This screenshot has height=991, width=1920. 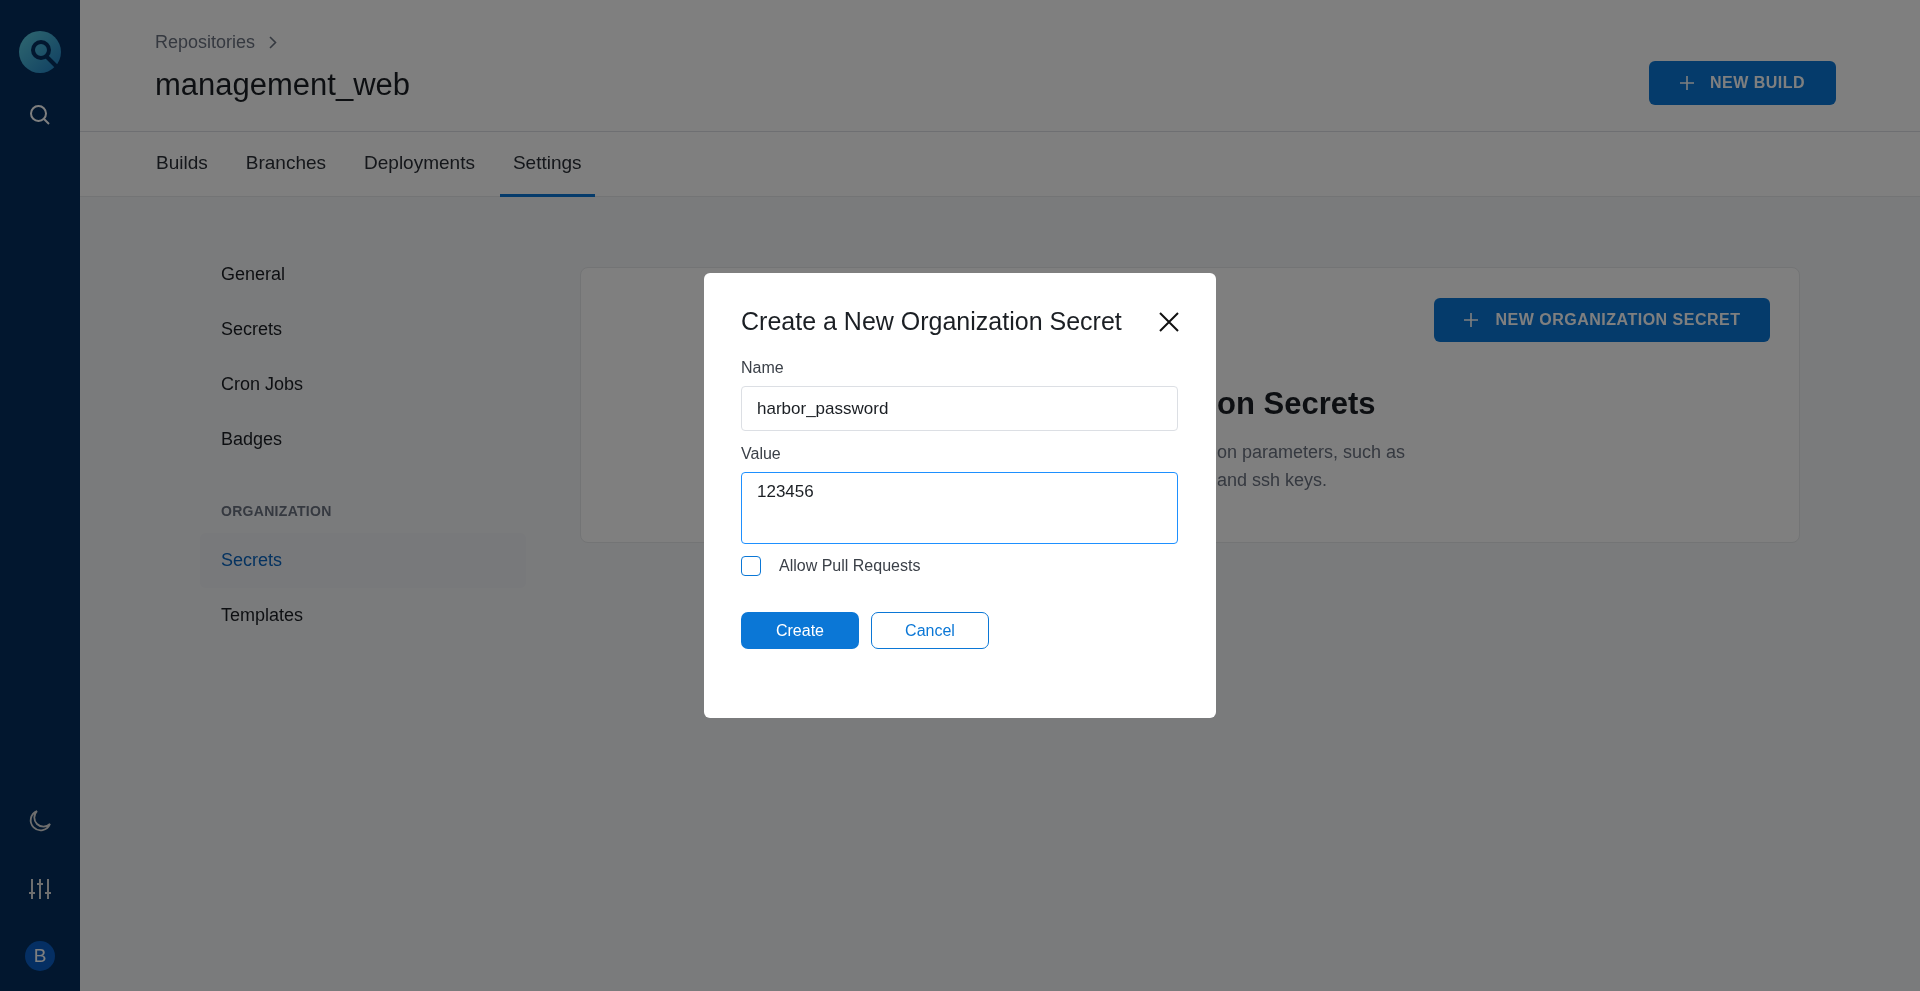 I want to click on settings-nav-item: General, so click(x=363, y=274).